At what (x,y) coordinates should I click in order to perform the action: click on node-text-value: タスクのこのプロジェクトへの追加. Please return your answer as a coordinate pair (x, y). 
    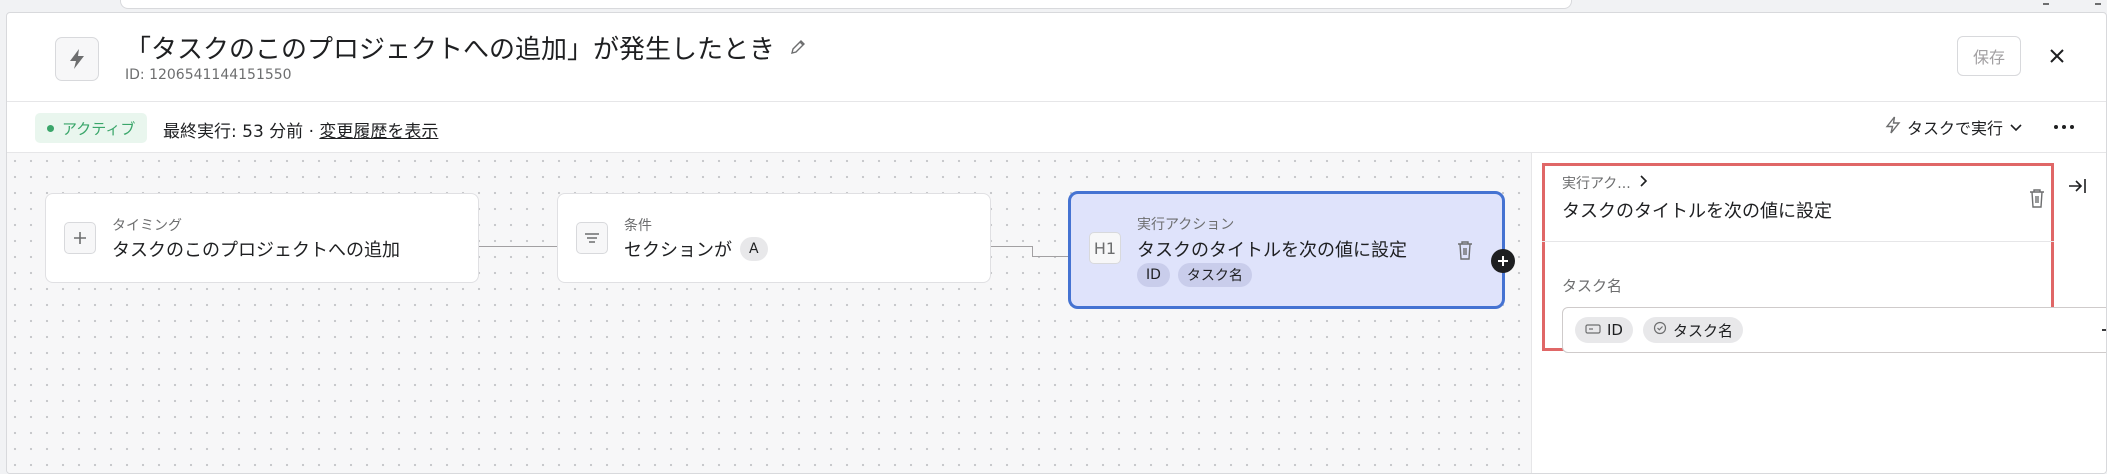
    Looking at the image, I should click on (256, 250).